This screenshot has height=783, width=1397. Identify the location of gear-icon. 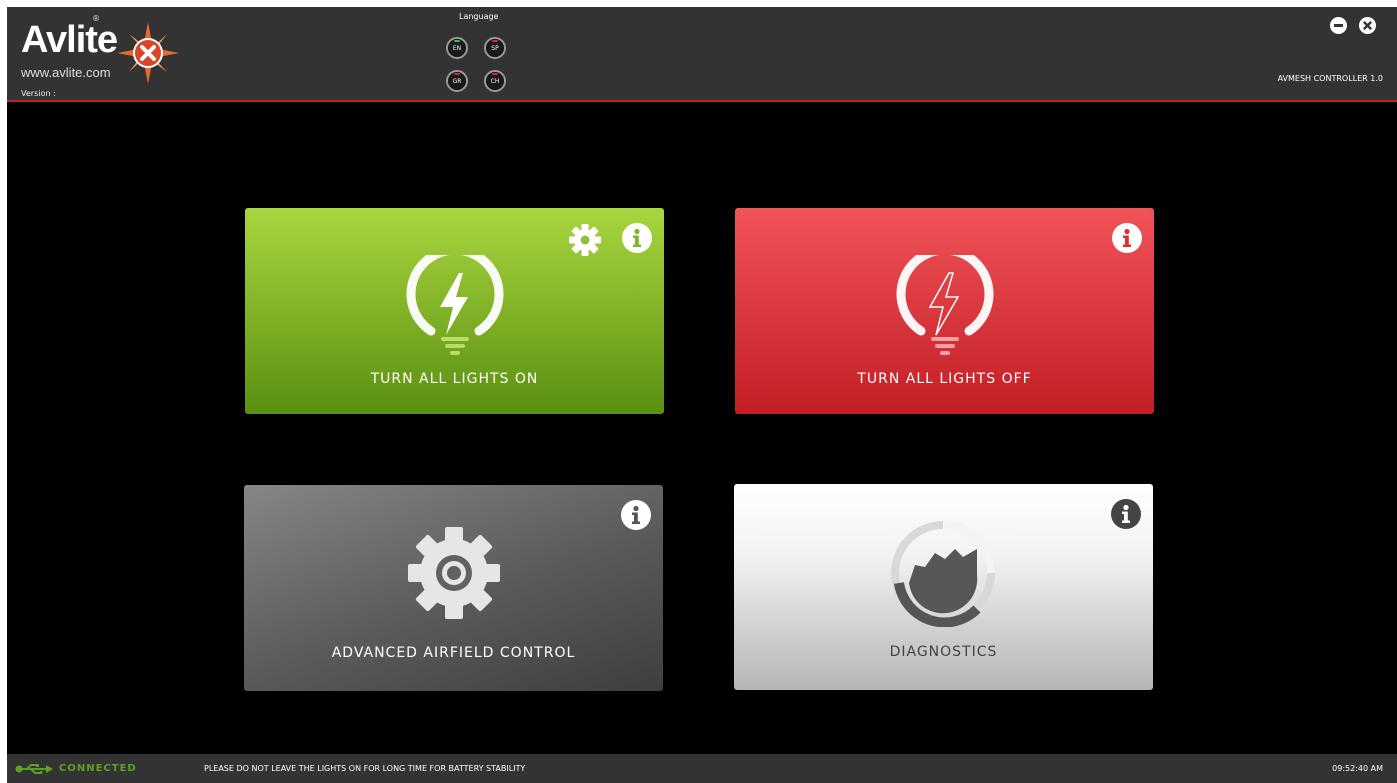
(454, 573).